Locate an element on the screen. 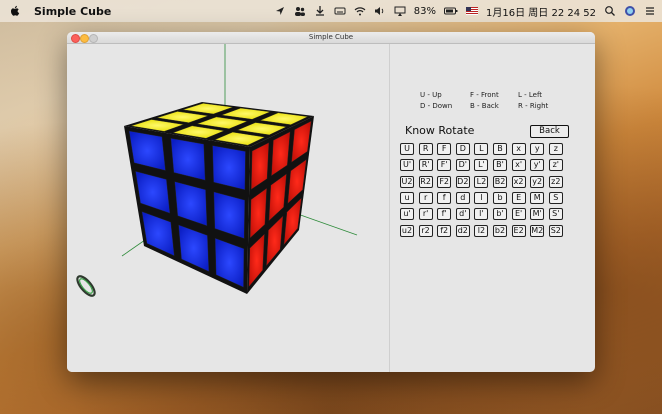 The image size is (662, 414). move-button: L is located at coordinates (481, 149).